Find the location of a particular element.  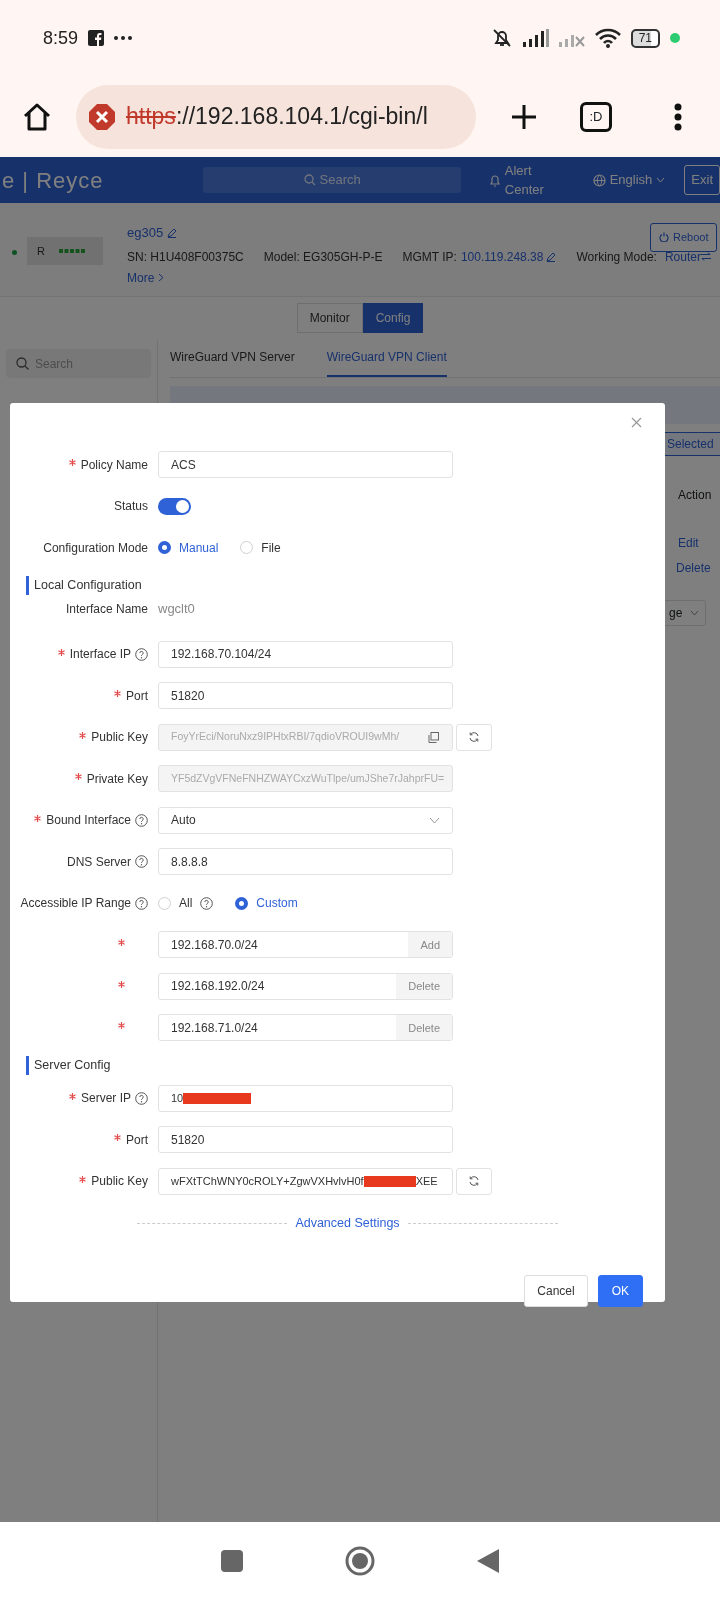

field-value: wFXtTChWNY0cROLY+ZgwVXHvlvH0f is located at coordinates (267, 1181).